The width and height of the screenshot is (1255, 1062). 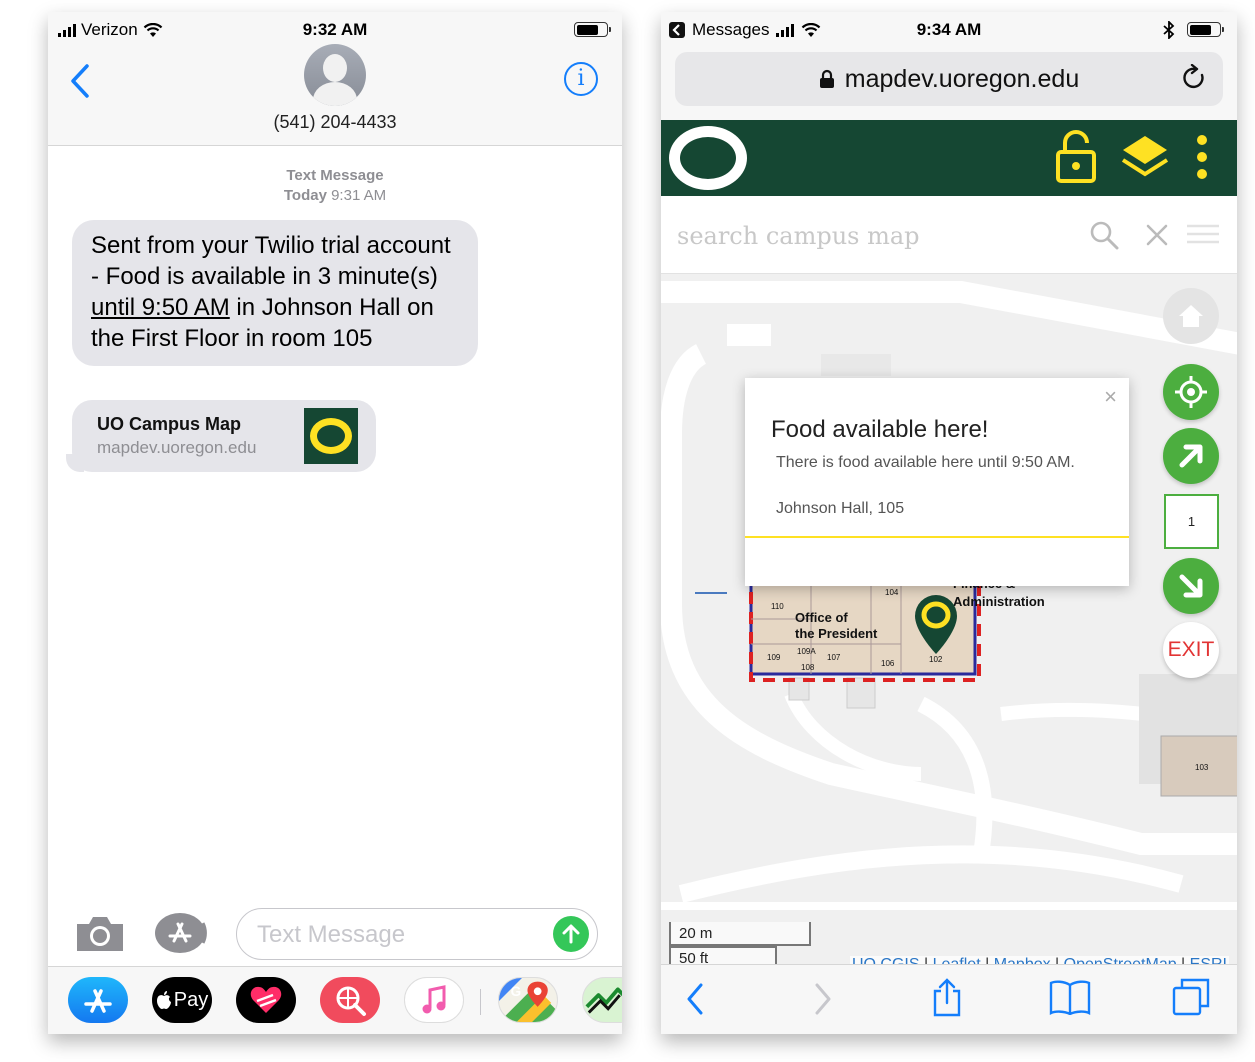 I want to click on camera-icon, so click(x=100, y=934).